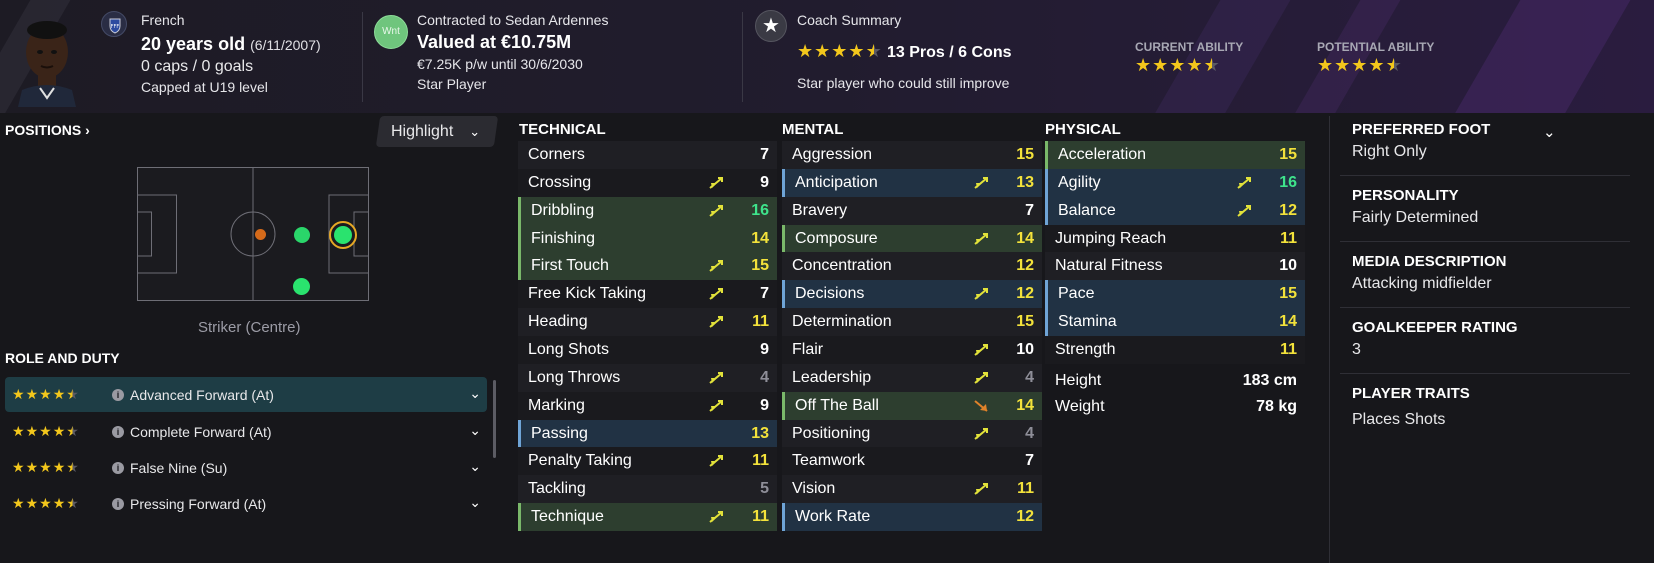 This screenshot has width=1654, height=563. Describe the element at coordinates (1175, 266) in the screenshot. I see `physical-attr-row: Natural Fitness 10` at that location.